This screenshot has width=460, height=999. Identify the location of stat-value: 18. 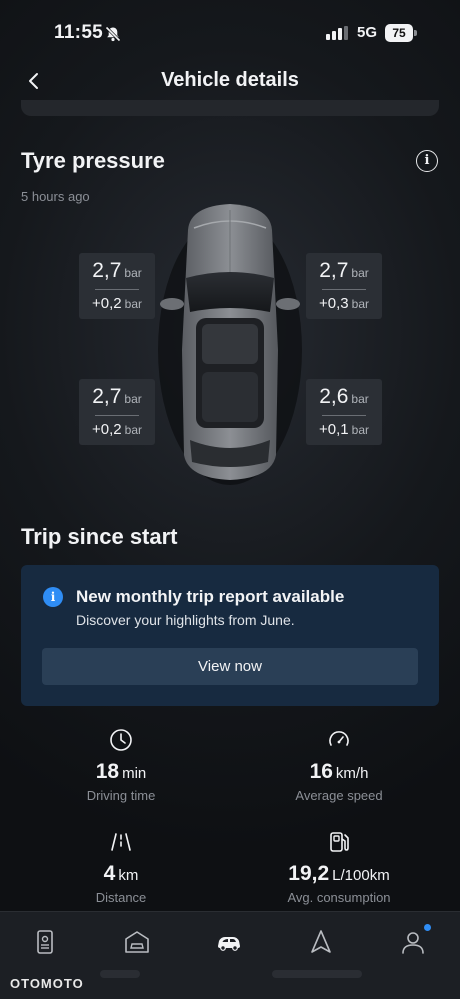
(107, 771).